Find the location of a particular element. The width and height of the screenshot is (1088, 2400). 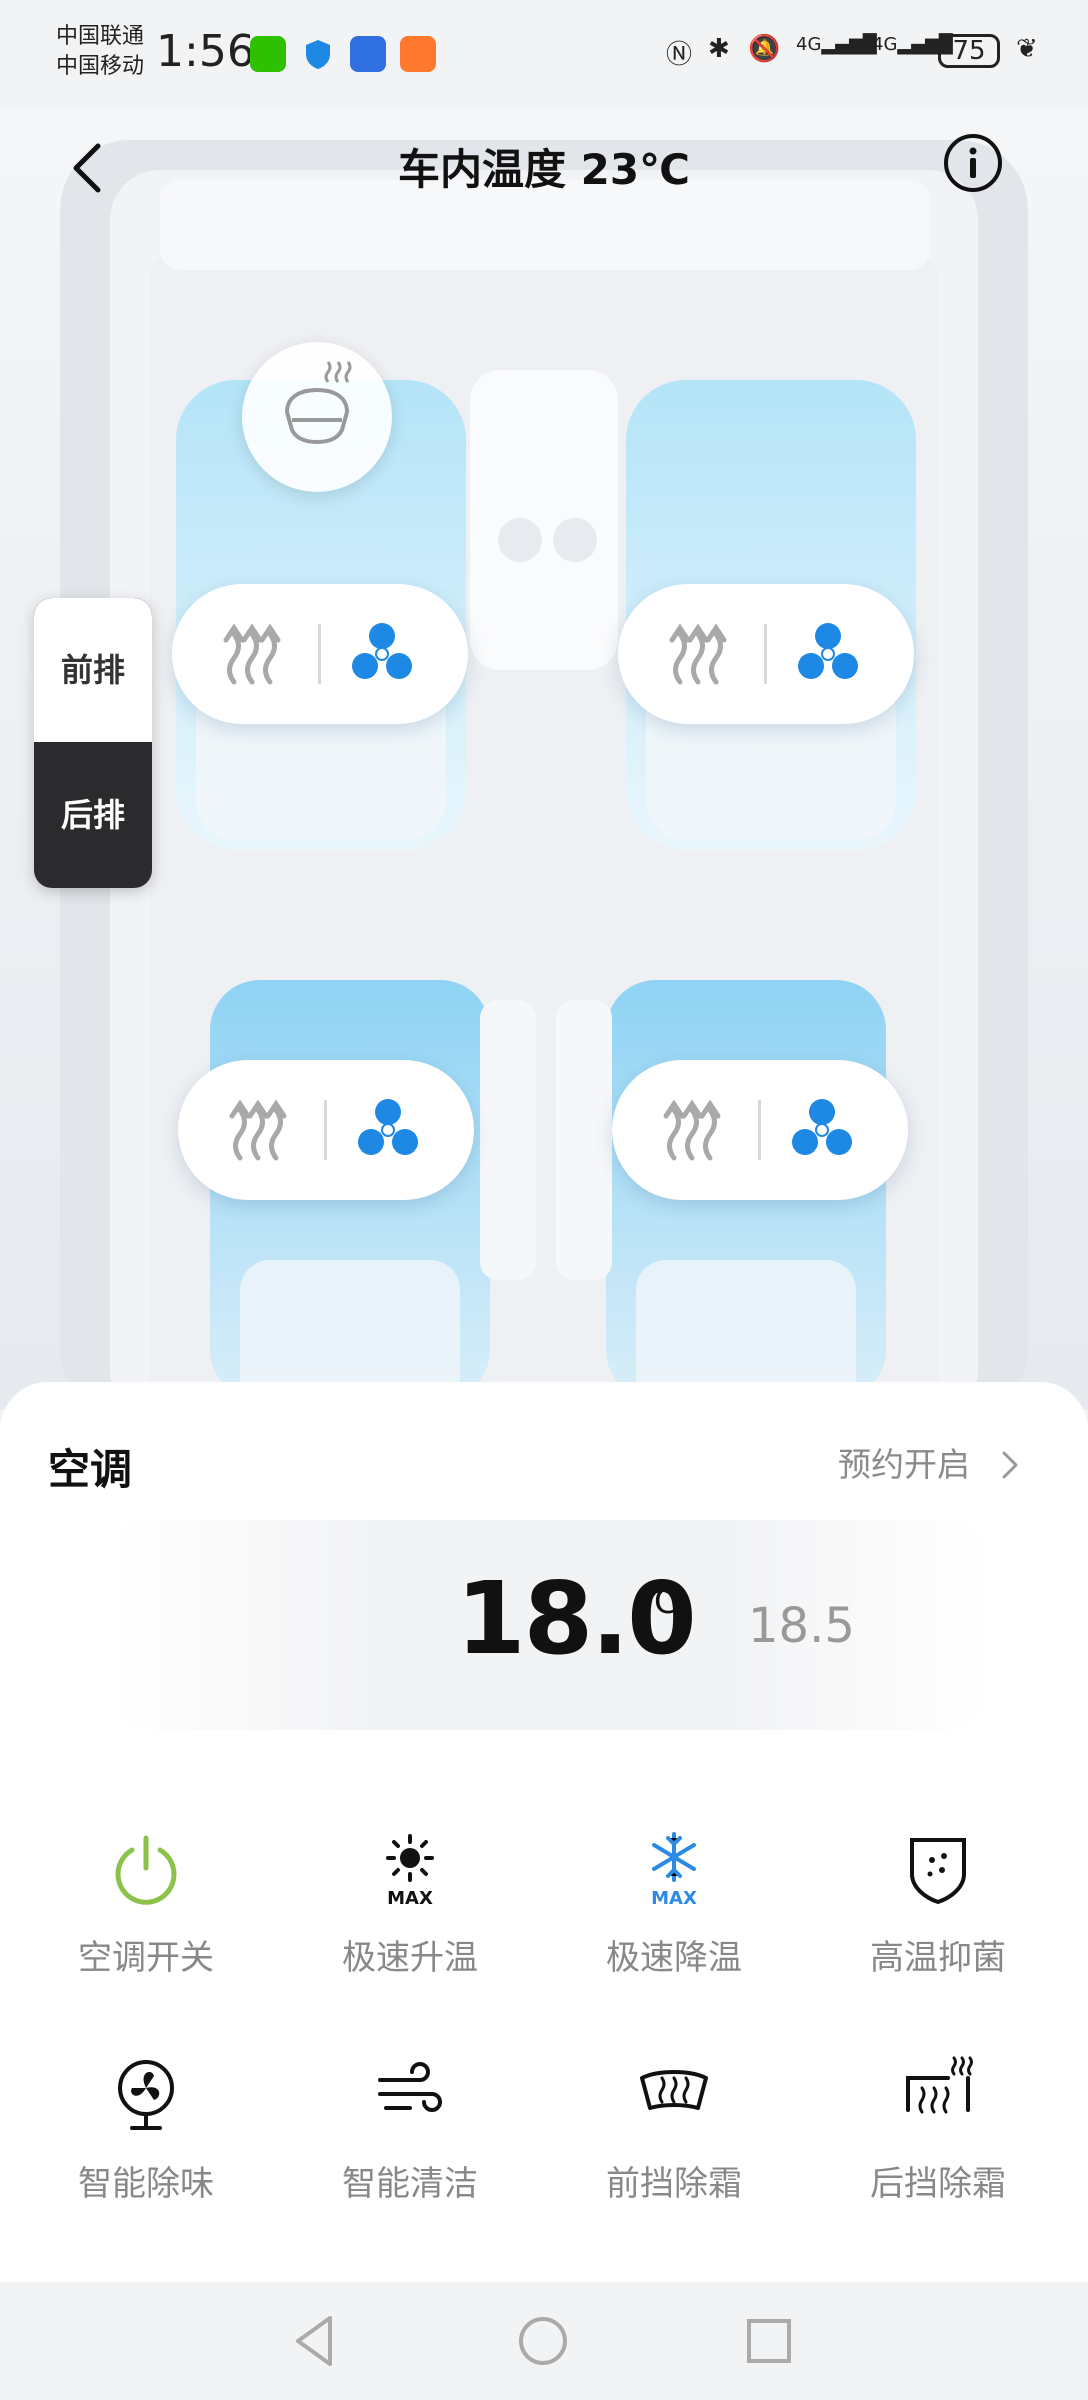

leaf-icon: ❦ is located at coordinates (1027, 49).